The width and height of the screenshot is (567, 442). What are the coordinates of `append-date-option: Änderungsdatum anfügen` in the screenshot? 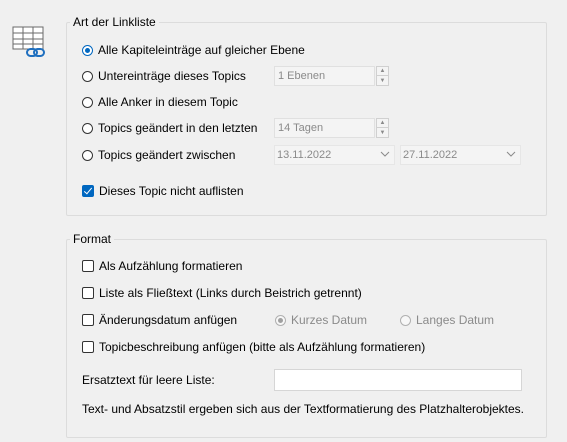 It's located at (159, 320).